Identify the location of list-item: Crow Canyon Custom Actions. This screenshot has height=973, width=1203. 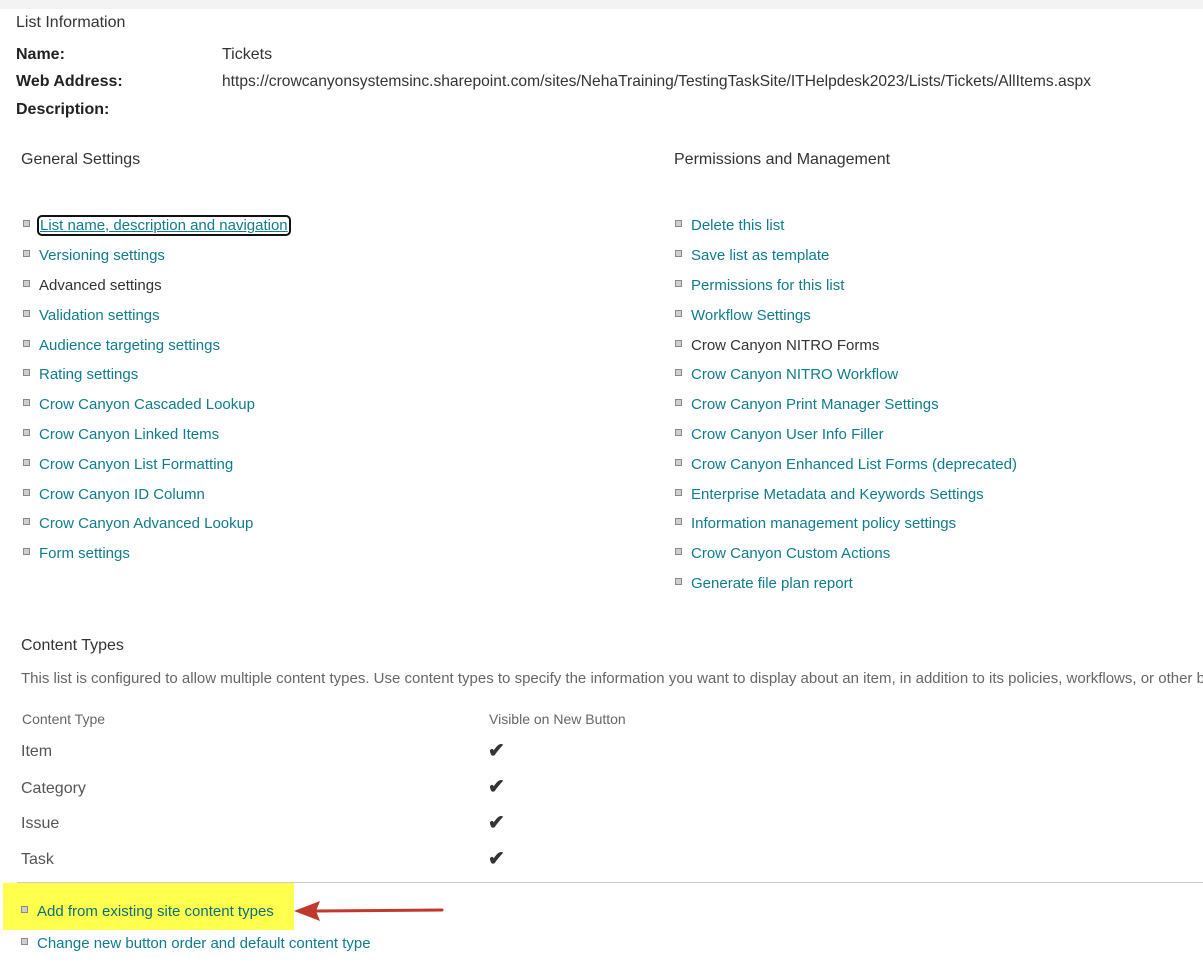
(846, 554).